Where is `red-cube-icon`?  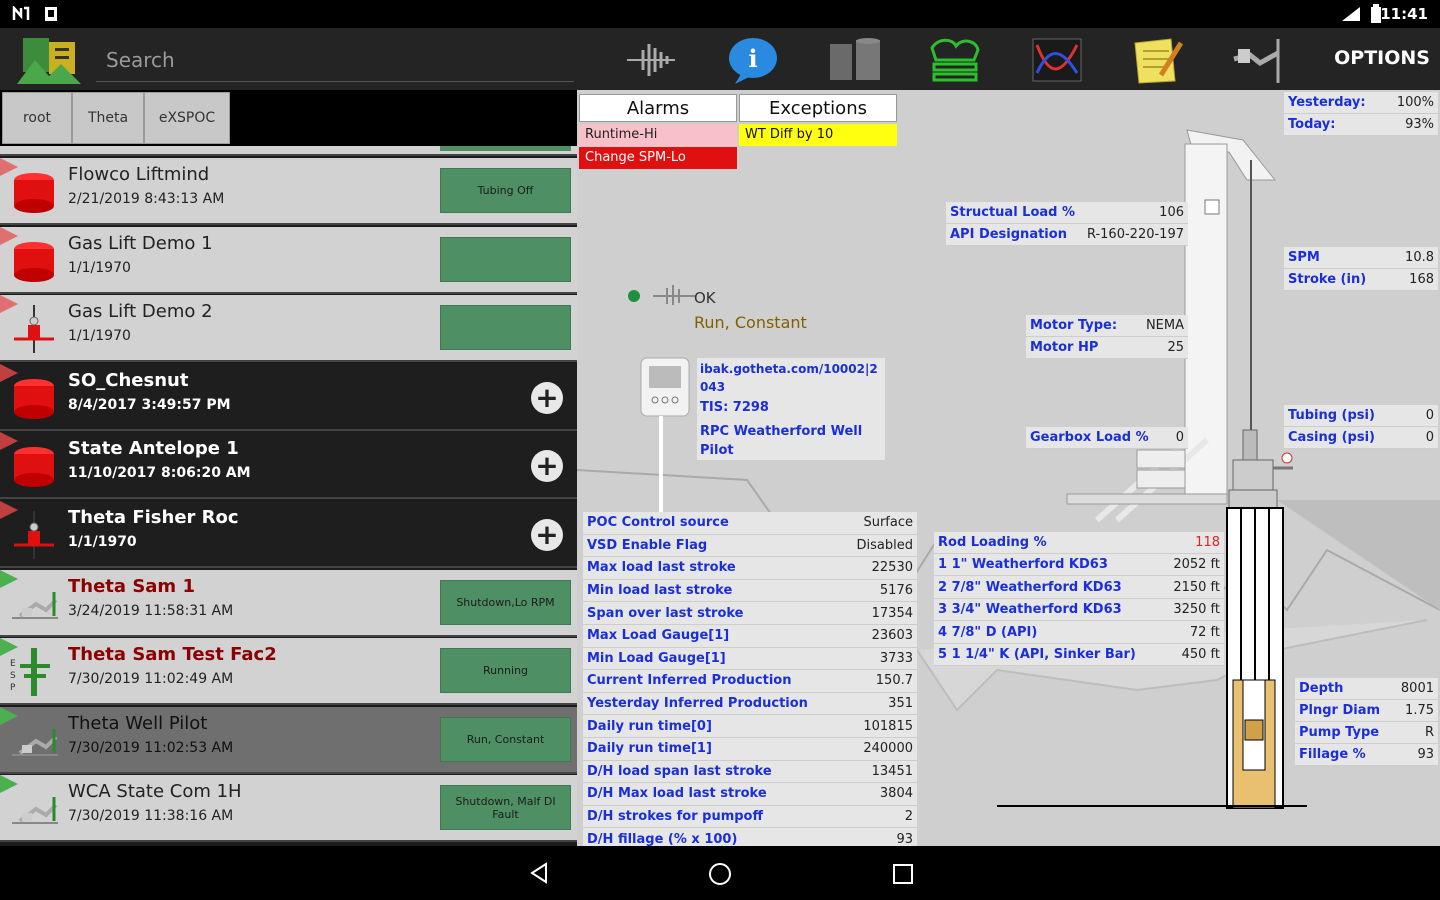 red-cube-icon is located at coordinates (35, 466).